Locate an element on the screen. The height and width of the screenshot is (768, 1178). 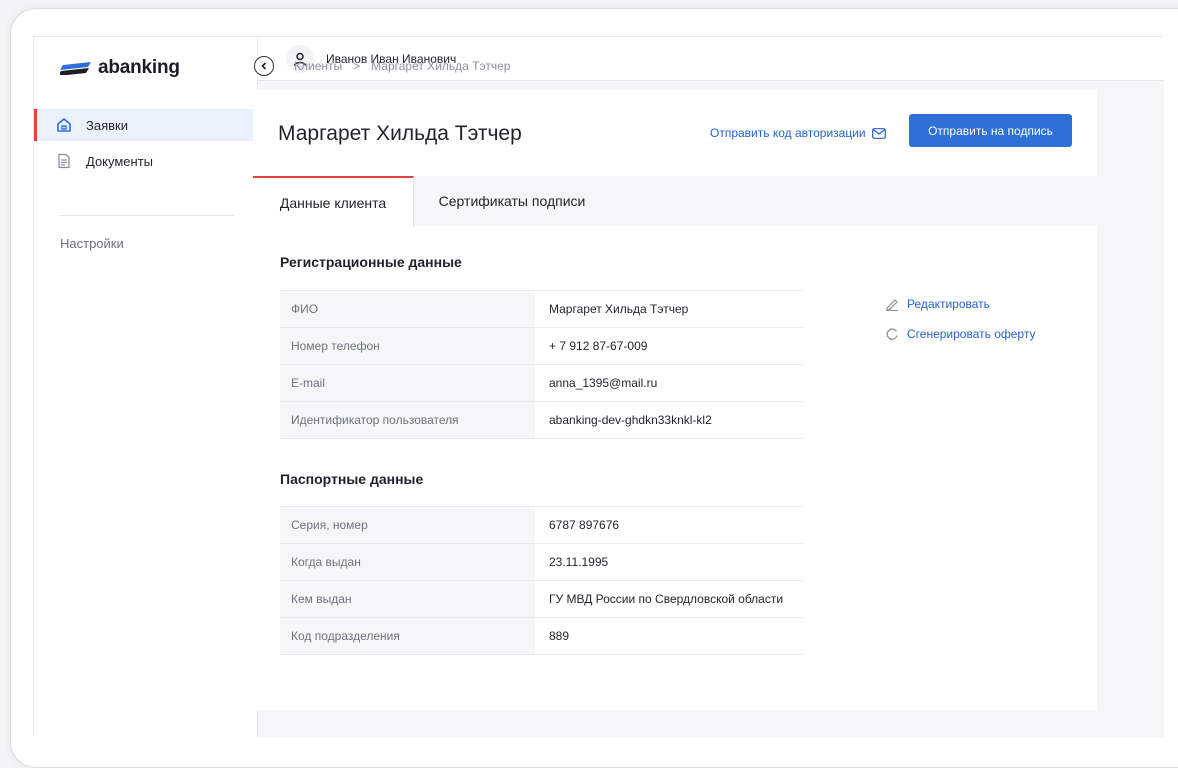
table-row: Код подразделения 889 is located at coordinates (542, 636).